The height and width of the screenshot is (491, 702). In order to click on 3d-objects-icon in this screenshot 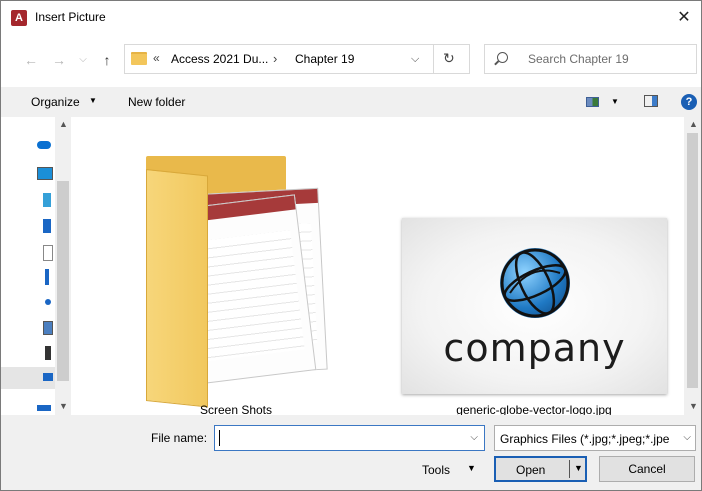, I will do `click(47, 200)`.